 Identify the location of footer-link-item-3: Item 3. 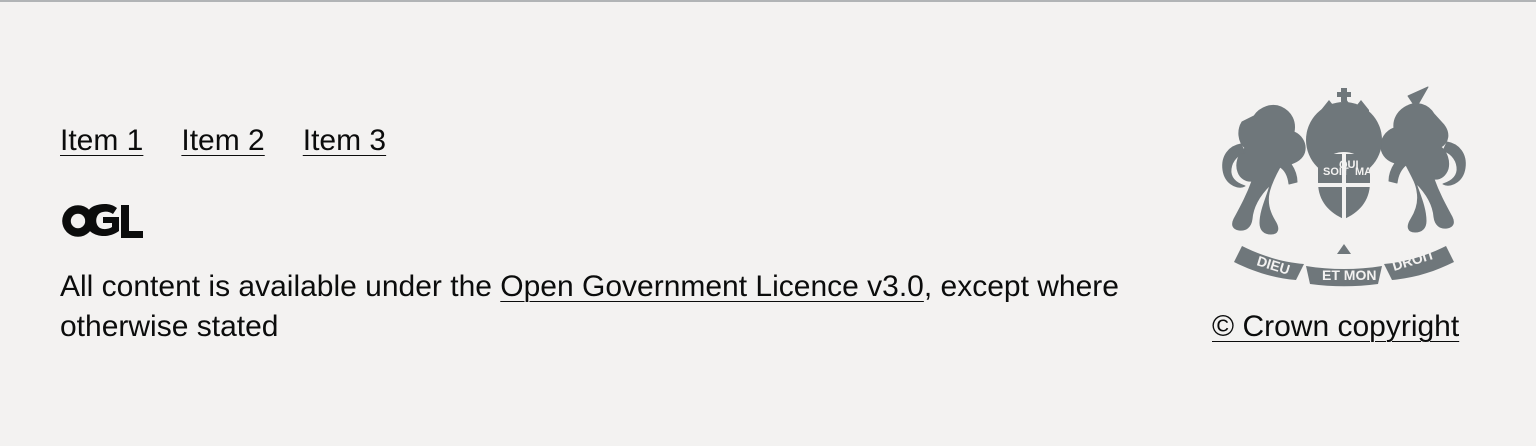
(344, 140).